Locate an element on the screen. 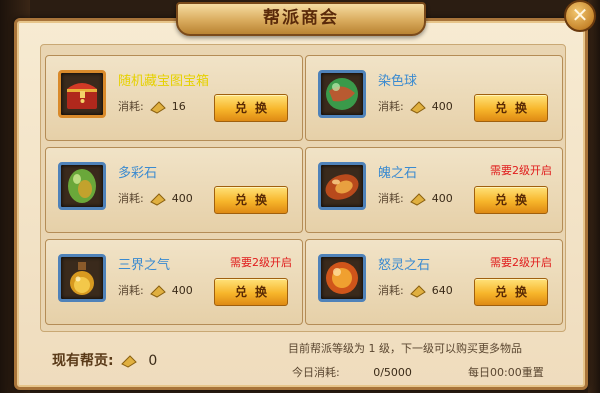  cost-value: 16 is located at coordinates (178, 106).